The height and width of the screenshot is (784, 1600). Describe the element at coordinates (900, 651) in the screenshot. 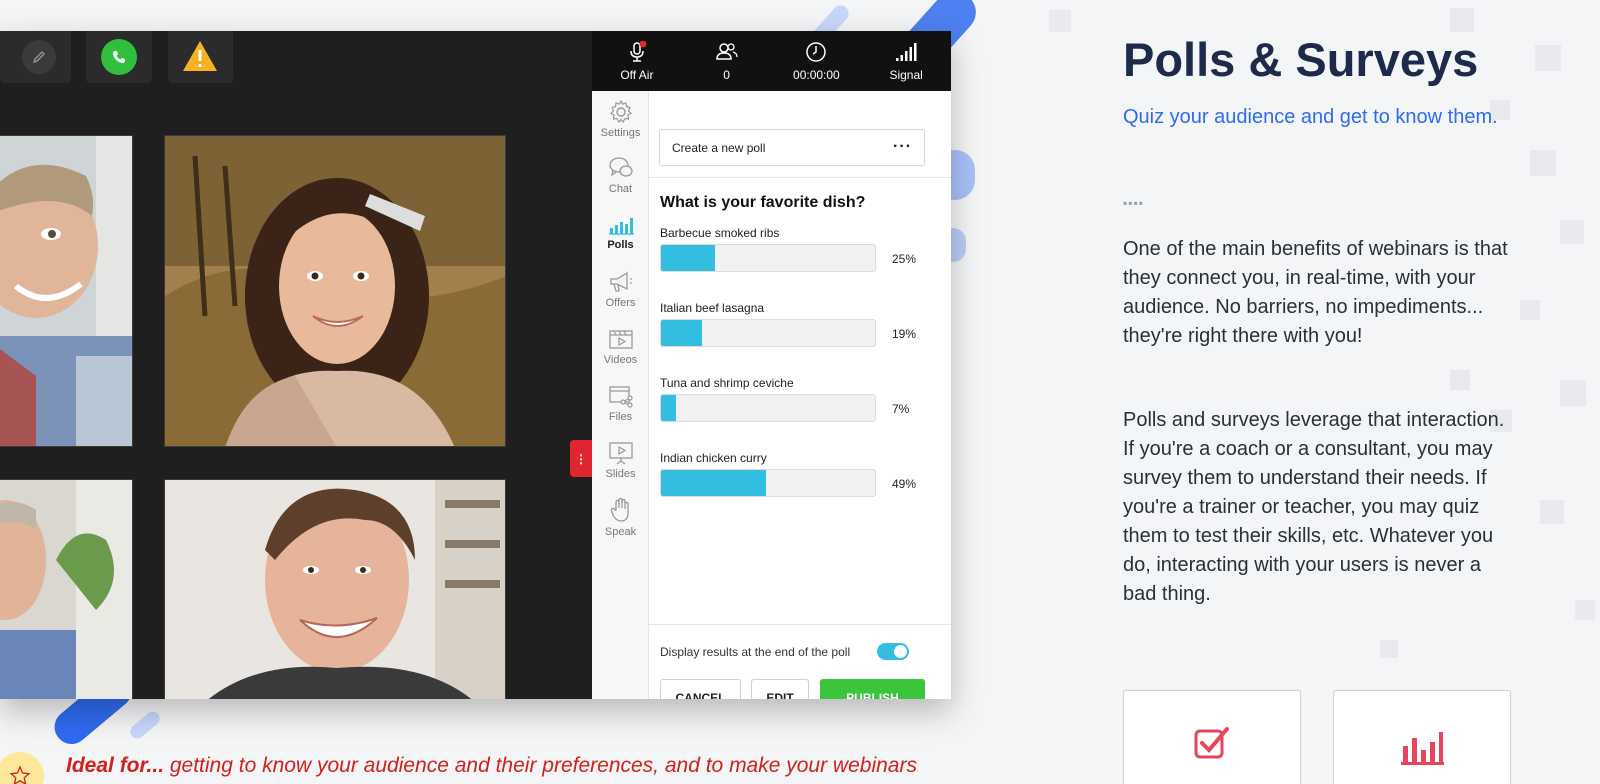

I see `toggle-knob` at that location.